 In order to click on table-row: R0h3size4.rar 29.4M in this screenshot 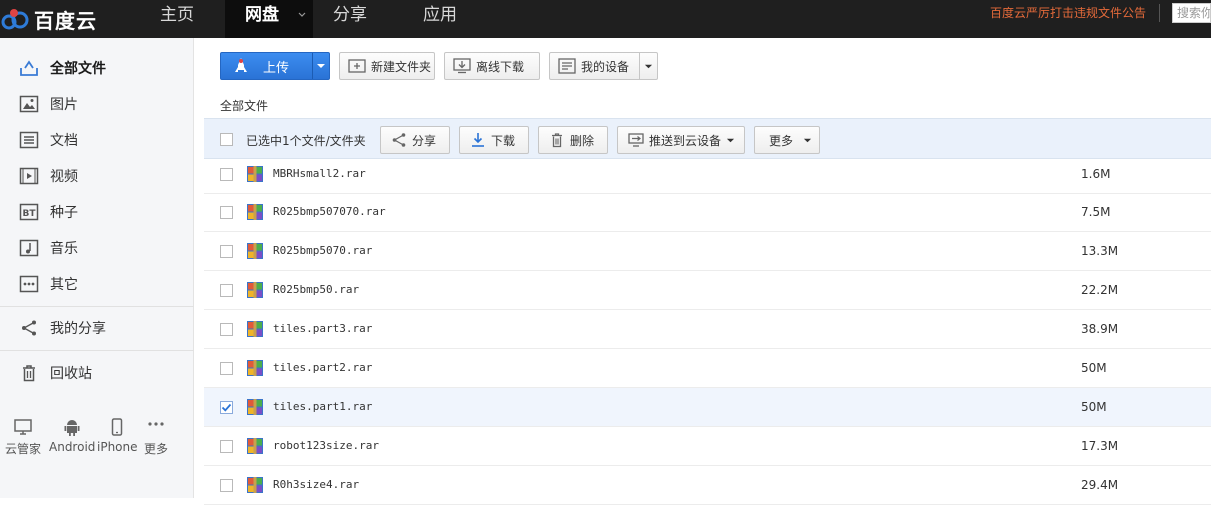, I will do `click(707, 485)`.